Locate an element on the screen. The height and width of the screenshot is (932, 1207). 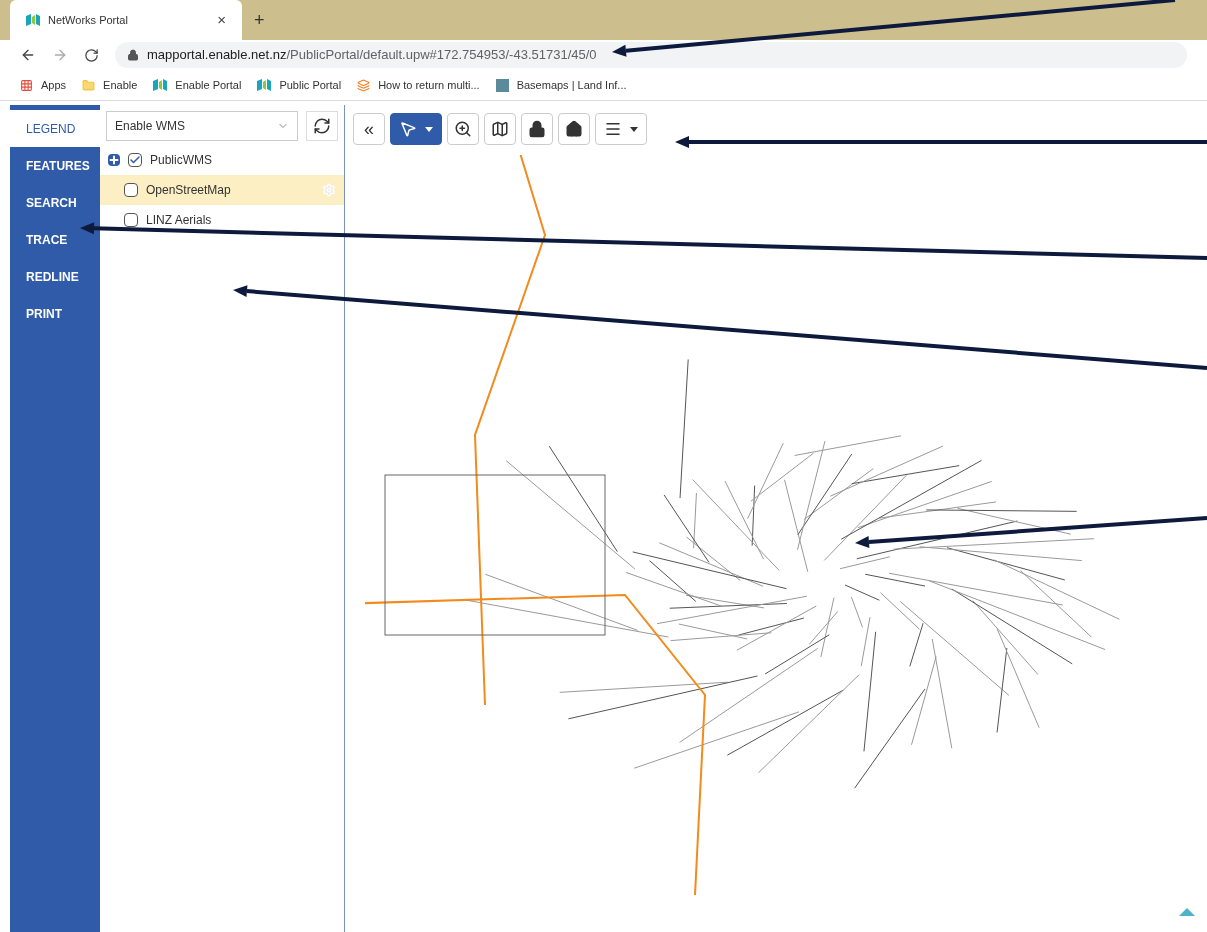
bookmark-link: Enable is located at coordinates (110, 85).